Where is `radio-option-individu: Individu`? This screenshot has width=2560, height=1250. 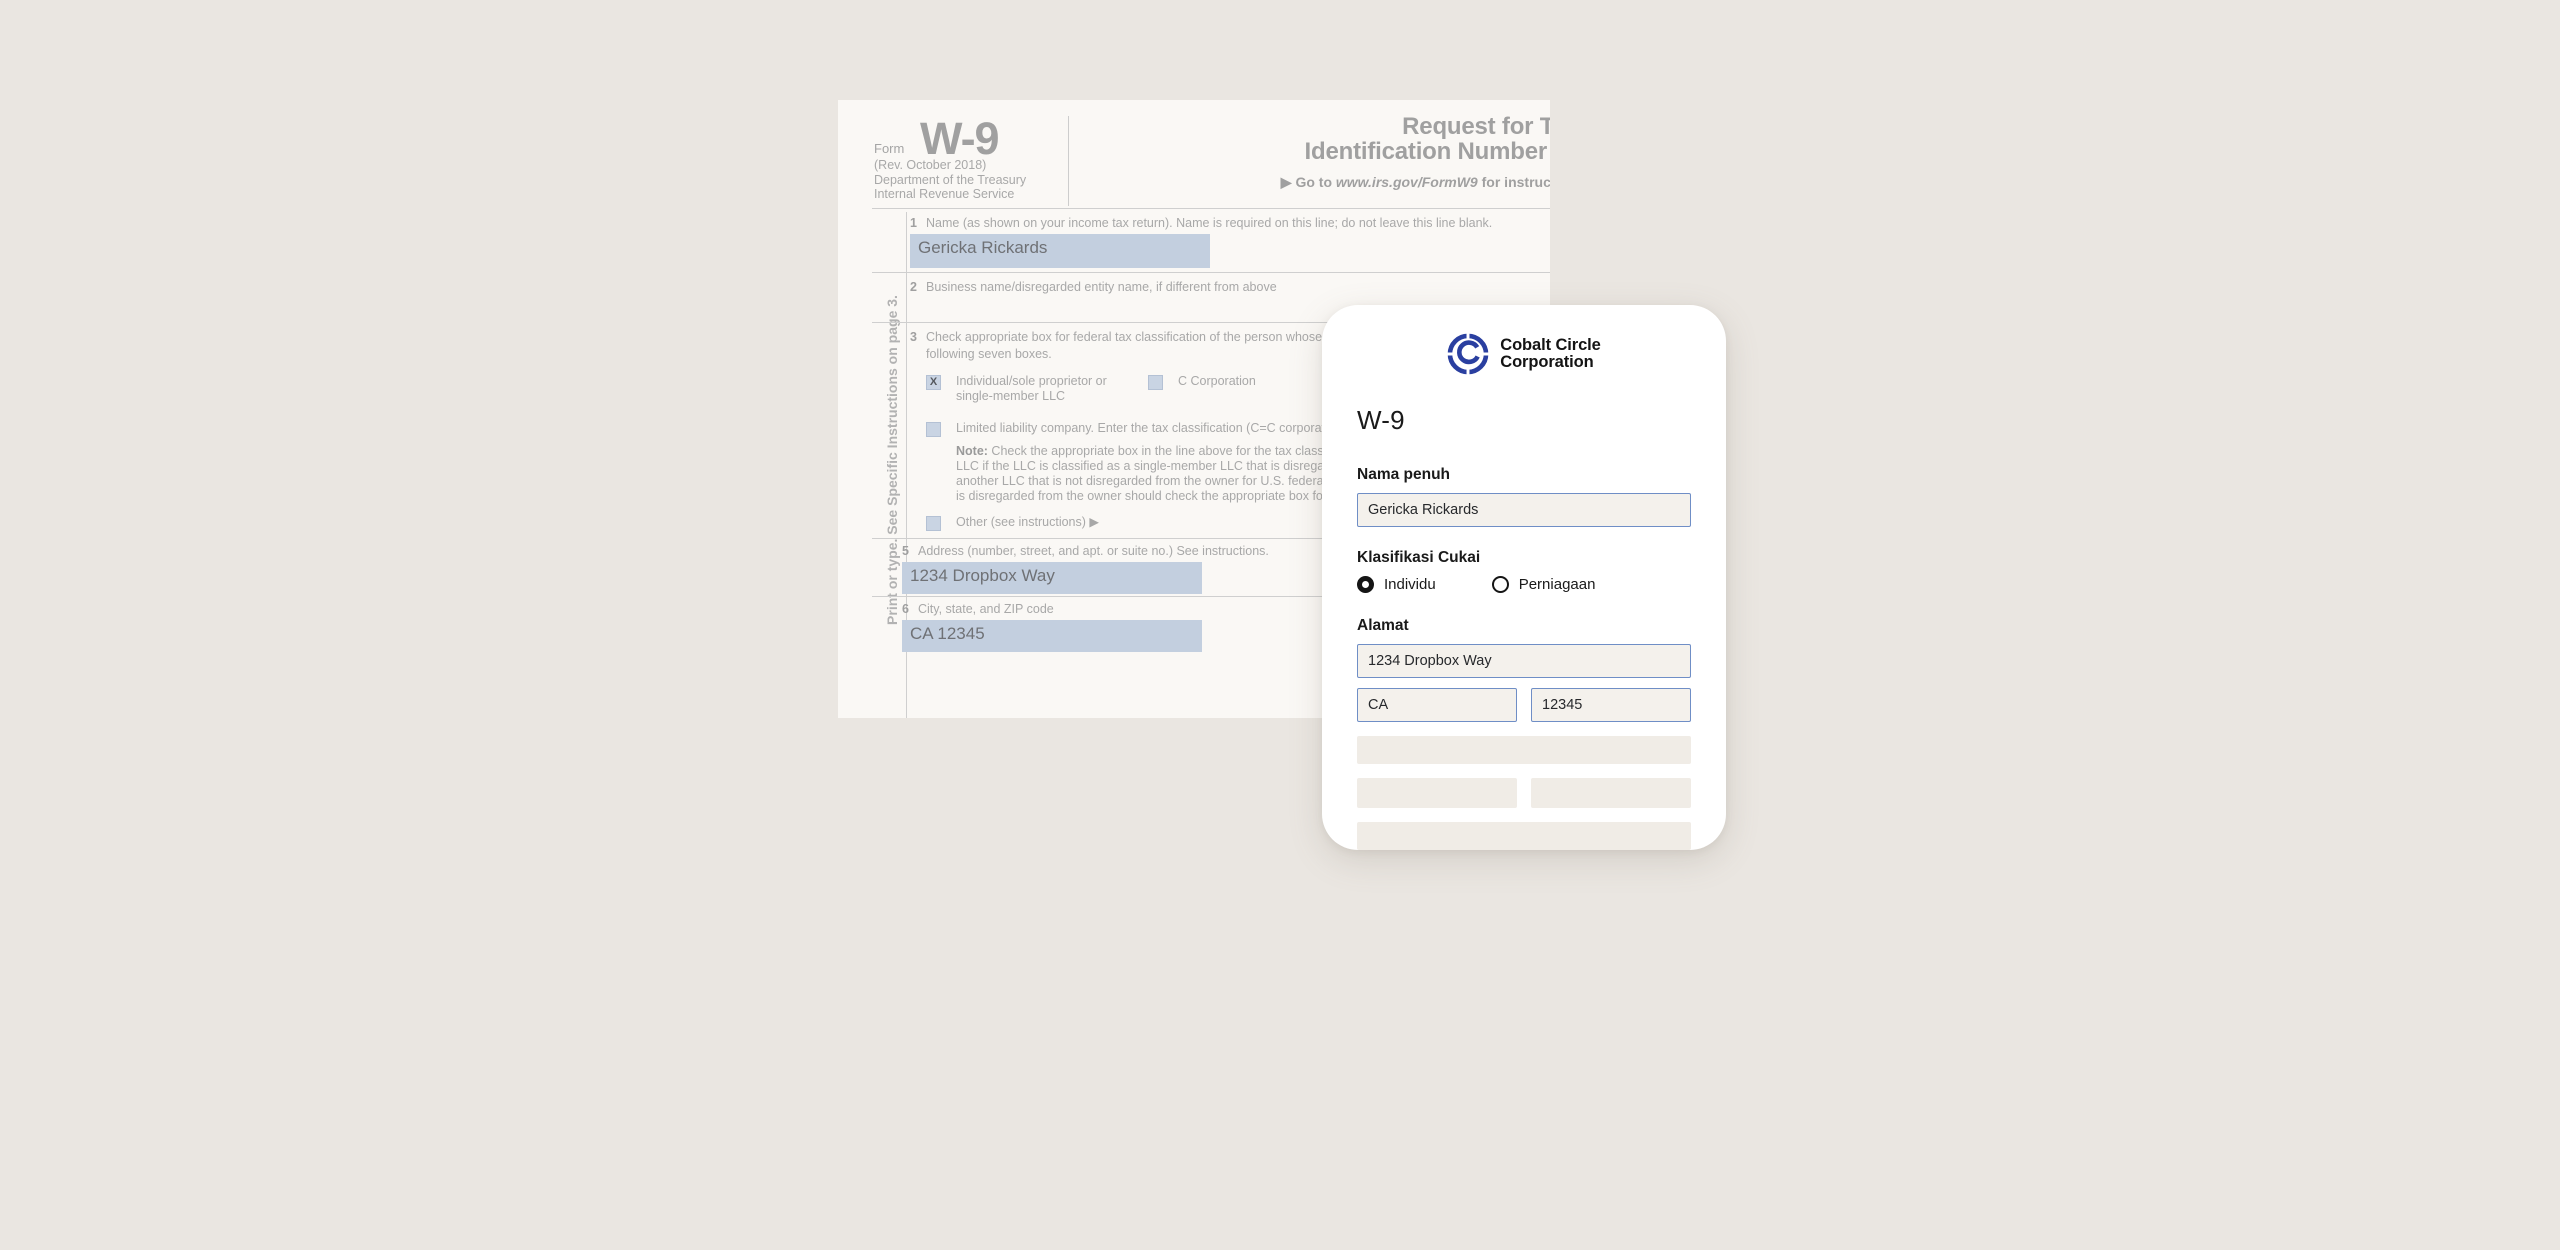
radio-option-individu: Individu is located at coordinates (1396, 584).